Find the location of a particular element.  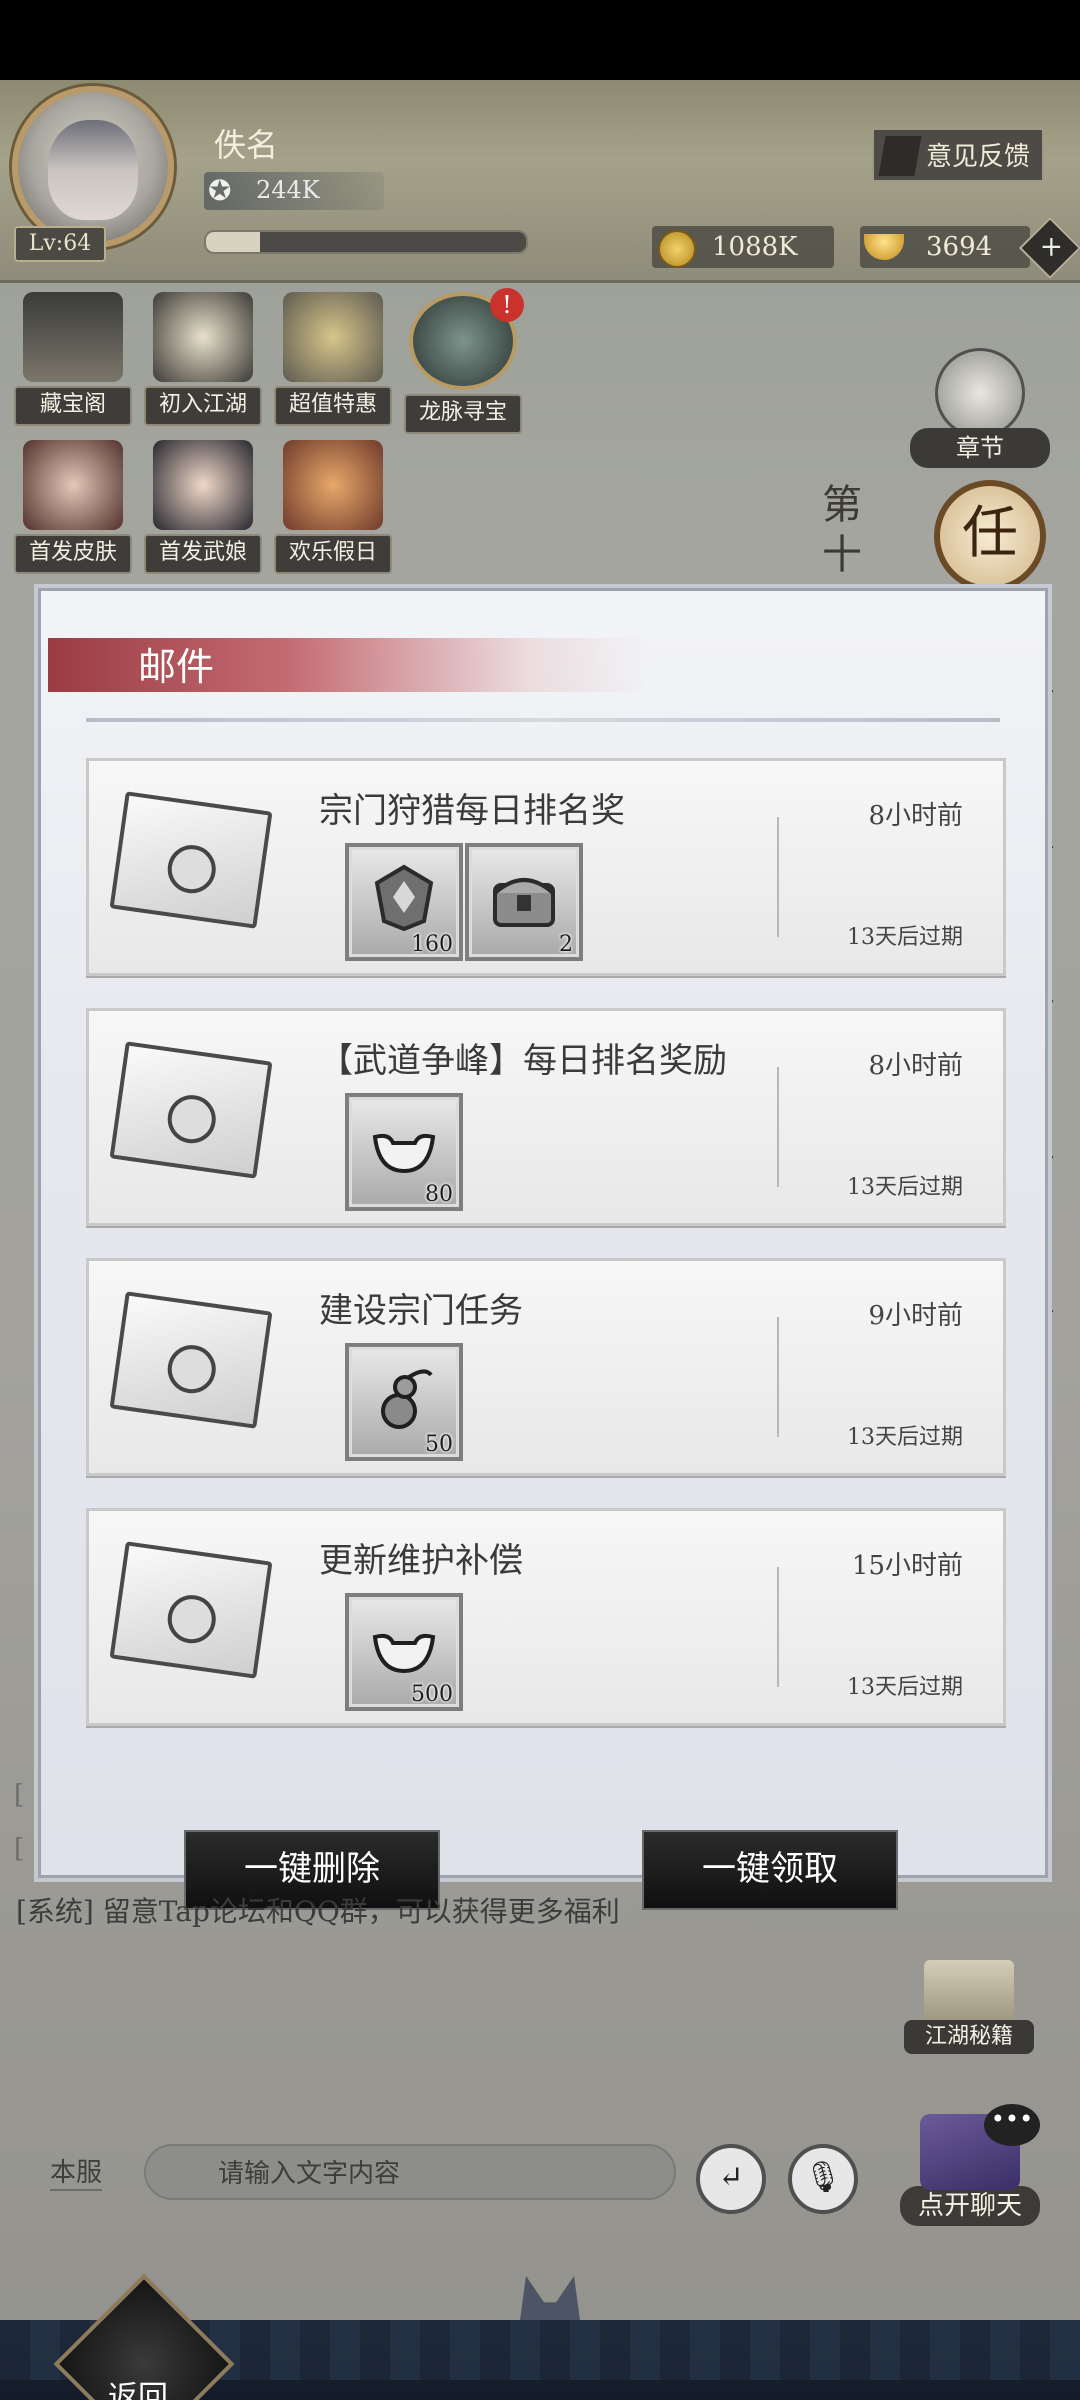

feedback-label: 意见反馈 is located at coordinates (977, 157).